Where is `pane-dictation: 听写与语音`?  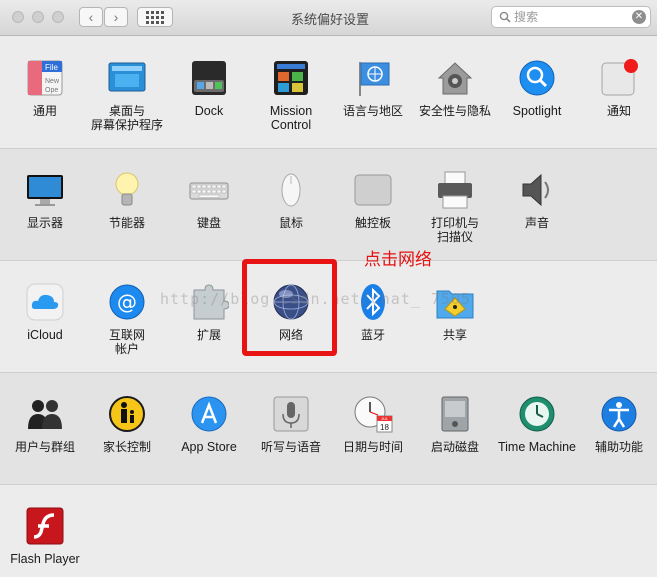 pane-dictation: 听写与语音 is located at coordinates (291, 424).